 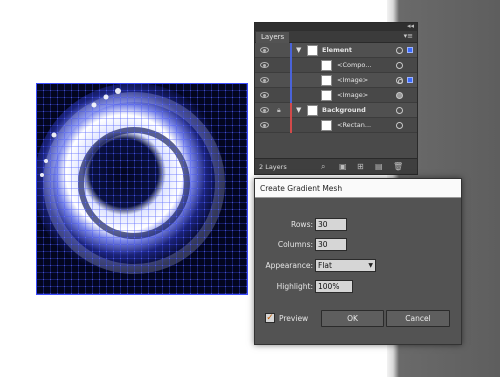 What do you see at coordinates (336, 80) in the screenshot?
I see `layer-row-image-1: <Image>` at bounding box center [336, 80].